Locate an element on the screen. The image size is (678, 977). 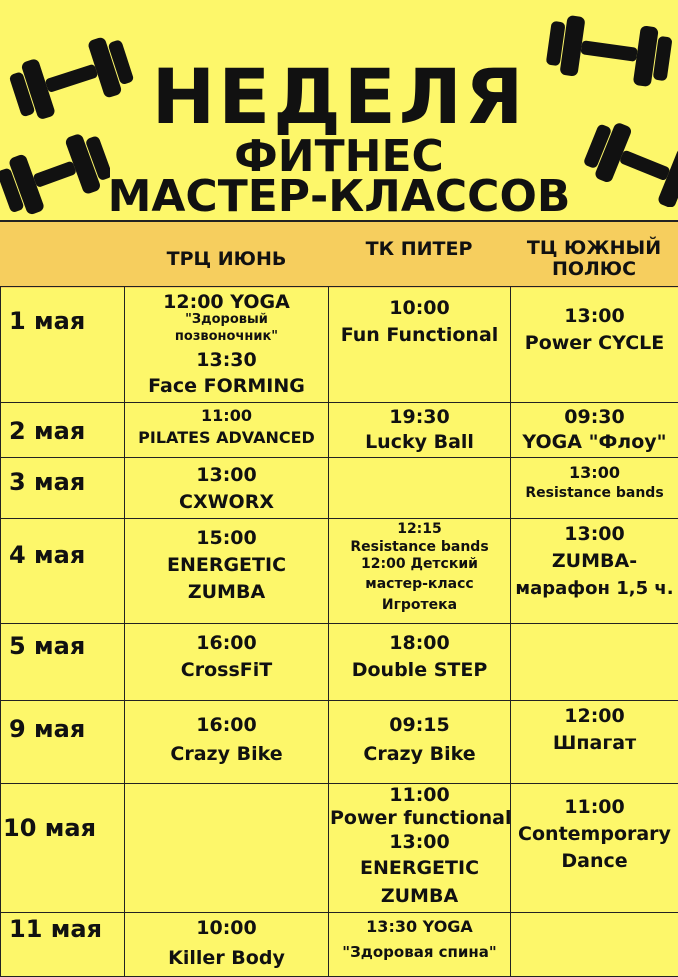
header-col-1: ТРЦ ИЮНЬ is located at coordinates (226, 259).